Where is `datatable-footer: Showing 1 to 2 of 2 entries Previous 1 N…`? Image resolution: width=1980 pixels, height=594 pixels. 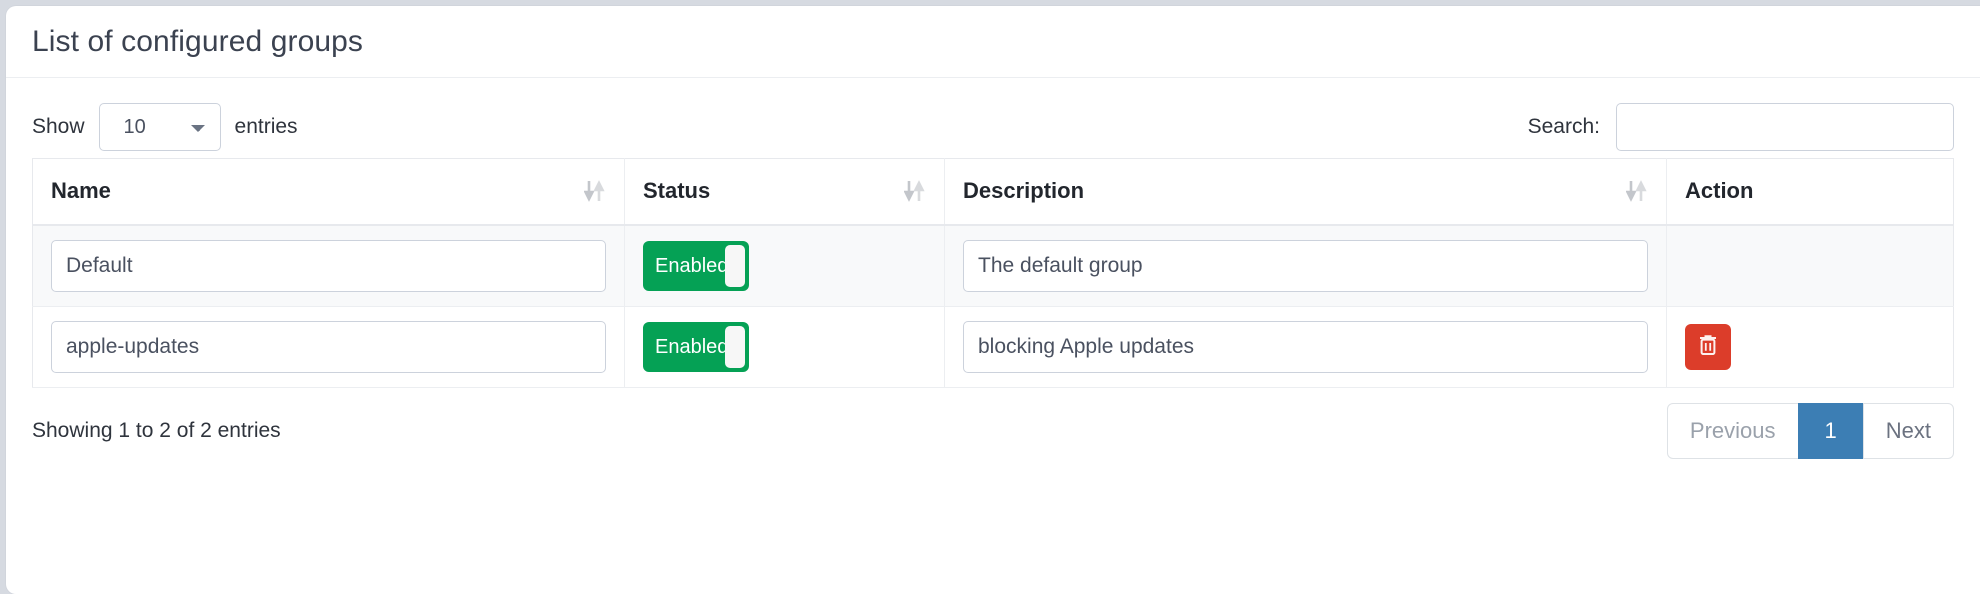
datatable-footer: Showing 1 to 2 of 2 entries Previous 1 N… is located at coordinates (993, 431).